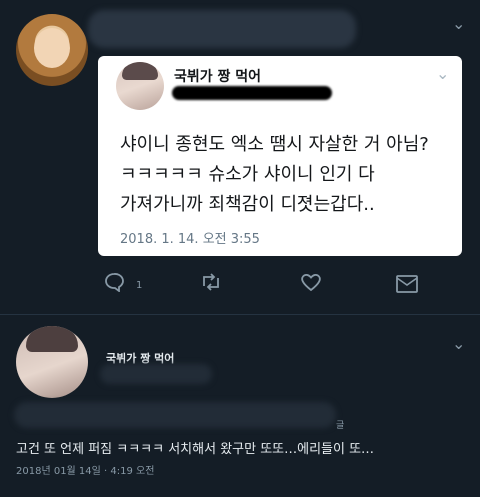  What do you see at coordinates (217, 76) in the screenshot?
I see `card-author-name: 국뷔가 짱 먹어` at bounding box center [217, 76].